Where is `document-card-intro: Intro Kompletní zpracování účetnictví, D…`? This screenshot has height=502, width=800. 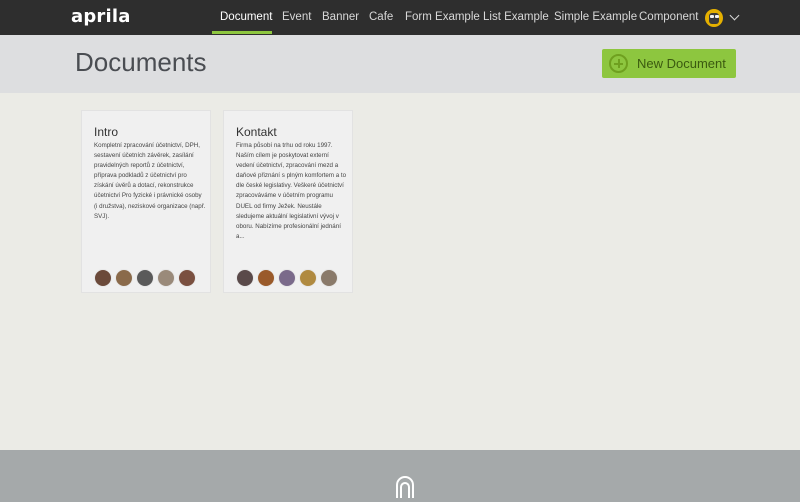 document-card-intro: Intro Kompletní zpracování účetnictví, D… is located at coordinates (146, 201).